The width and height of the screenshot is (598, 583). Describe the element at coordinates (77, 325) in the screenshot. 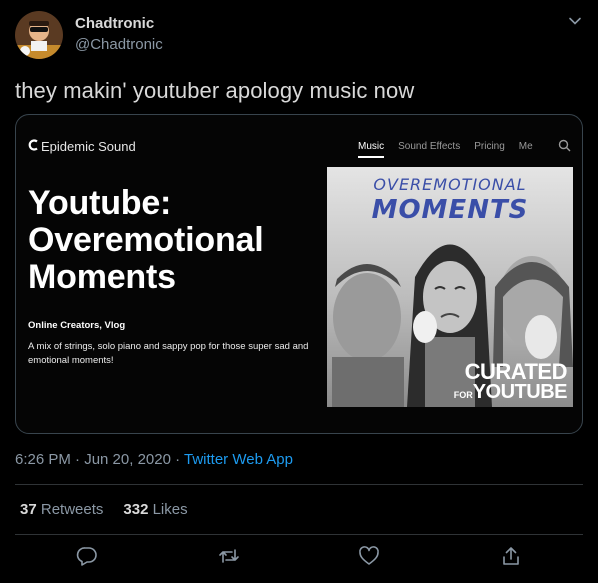

I see `playlist-tags: Online Creators, Vlog` at that location.